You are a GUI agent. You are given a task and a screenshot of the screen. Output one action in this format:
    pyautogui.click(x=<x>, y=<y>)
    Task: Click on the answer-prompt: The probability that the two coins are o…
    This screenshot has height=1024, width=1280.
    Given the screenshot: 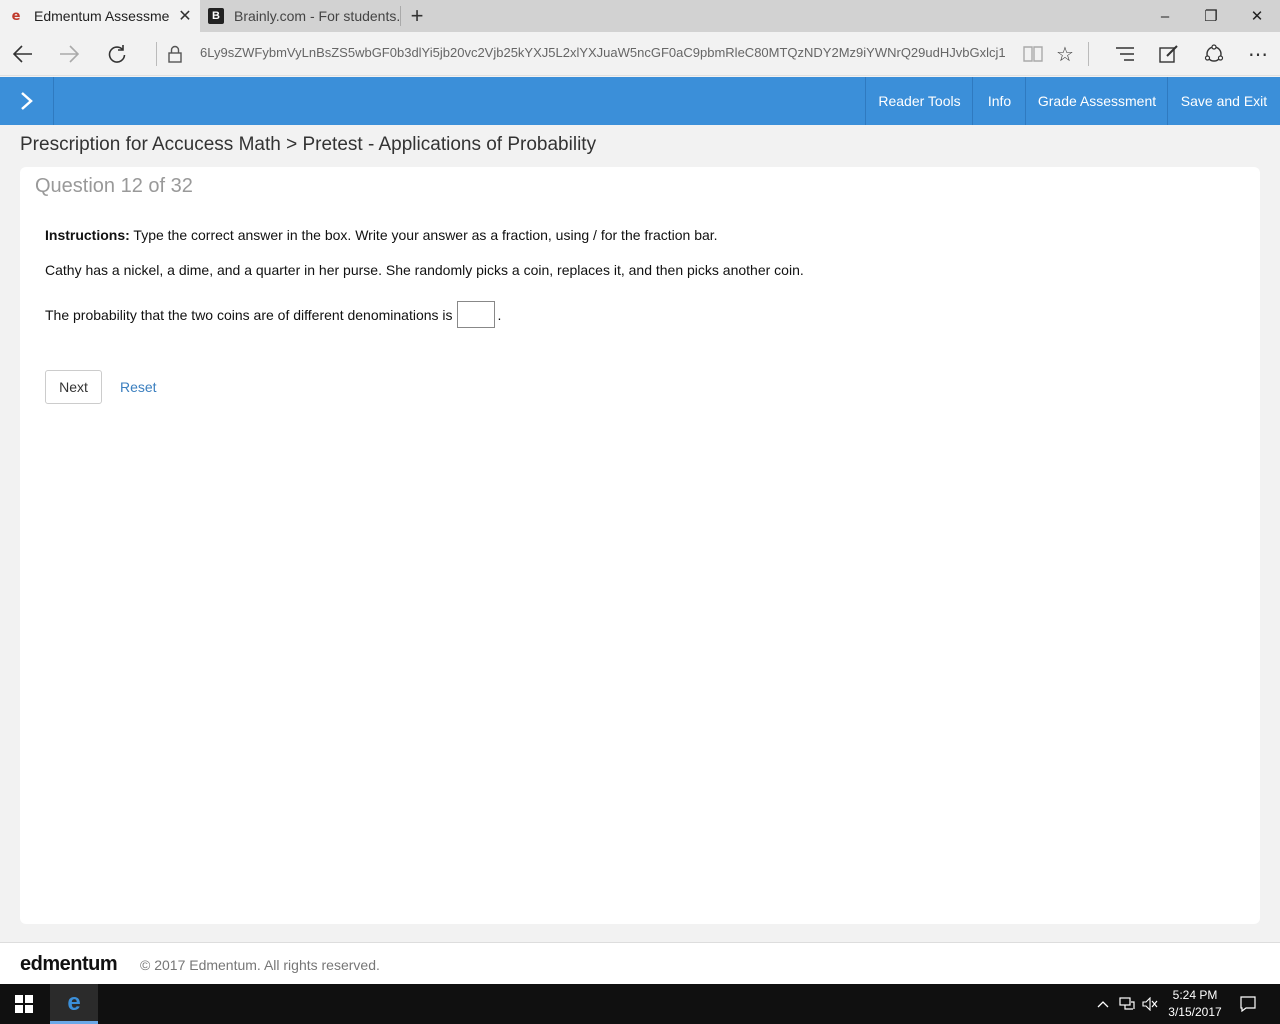 What is the action you would take?
    pyautogui.click(x=249, y=314)
    